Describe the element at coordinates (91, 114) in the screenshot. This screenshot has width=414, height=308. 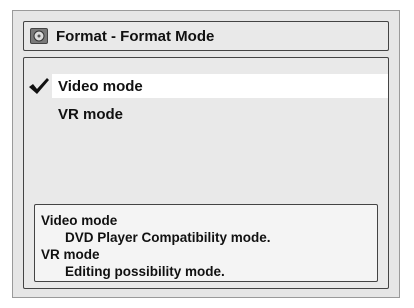
I see `option-label: VR mode` at that location.